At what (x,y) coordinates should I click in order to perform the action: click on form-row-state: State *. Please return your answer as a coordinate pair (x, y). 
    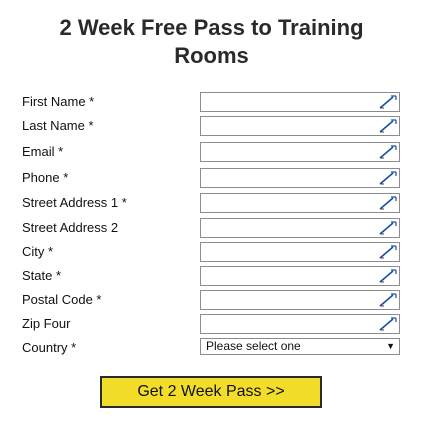
    Looking at the image, I should click on (211, 277).